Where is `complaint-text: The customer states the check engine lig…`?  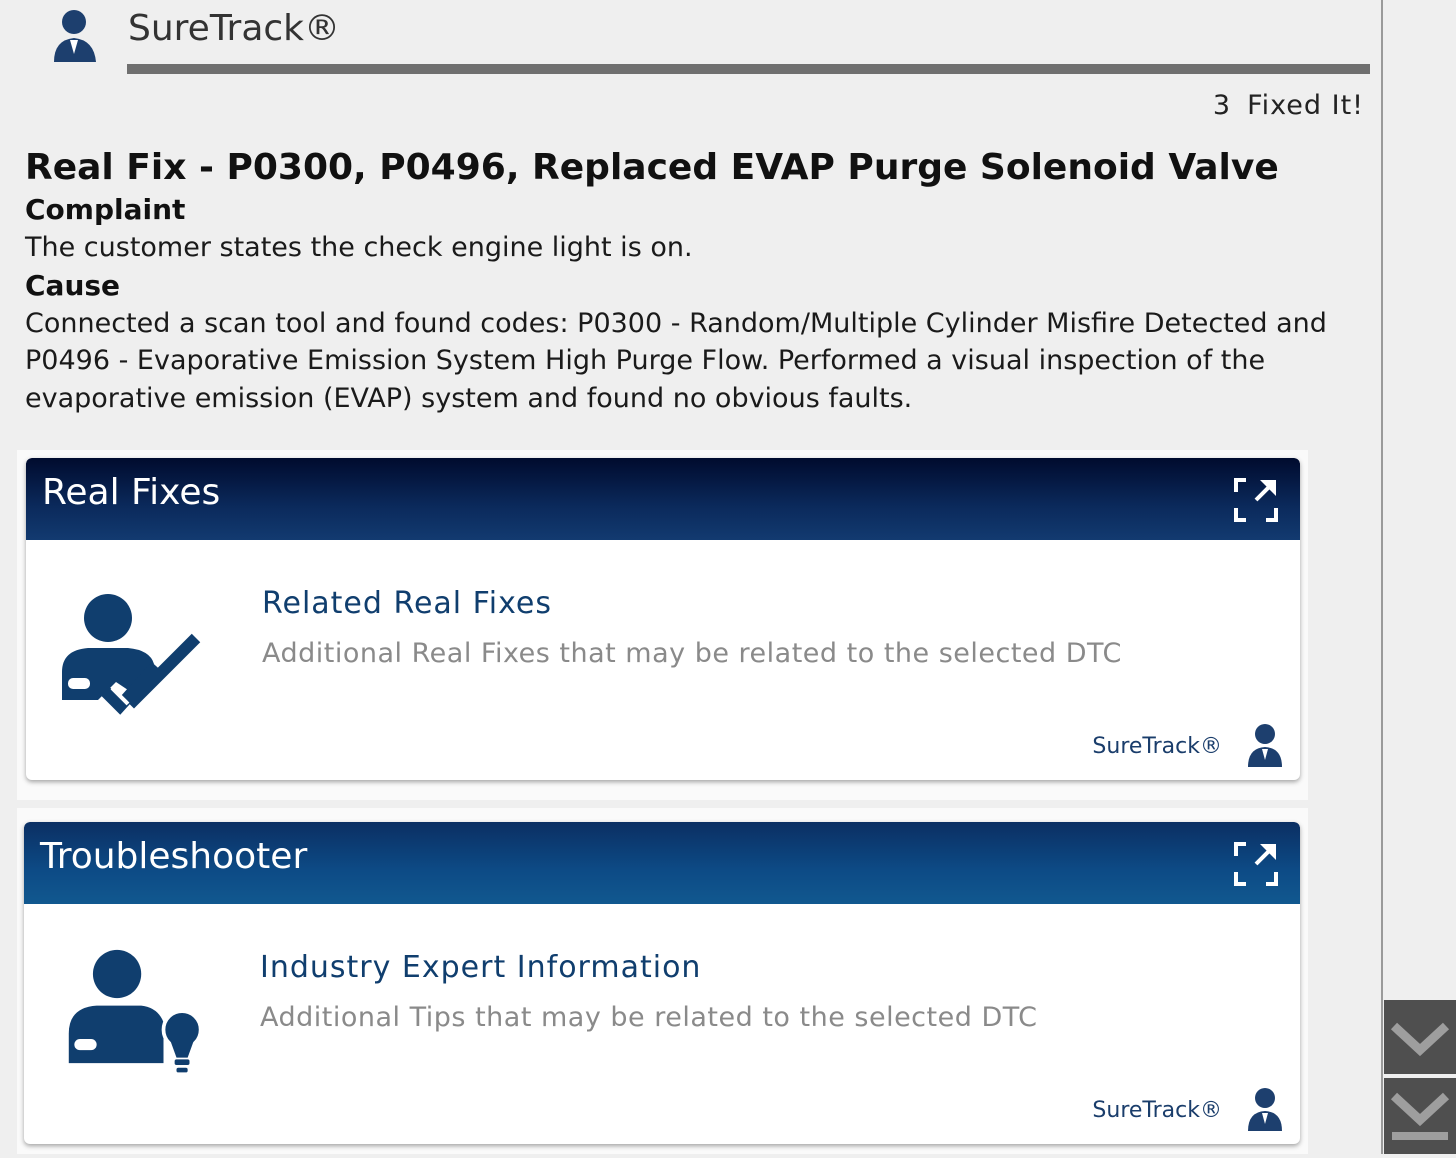
complaint-text: The customer states the check engine lig… is located at coordinates (359, 247).